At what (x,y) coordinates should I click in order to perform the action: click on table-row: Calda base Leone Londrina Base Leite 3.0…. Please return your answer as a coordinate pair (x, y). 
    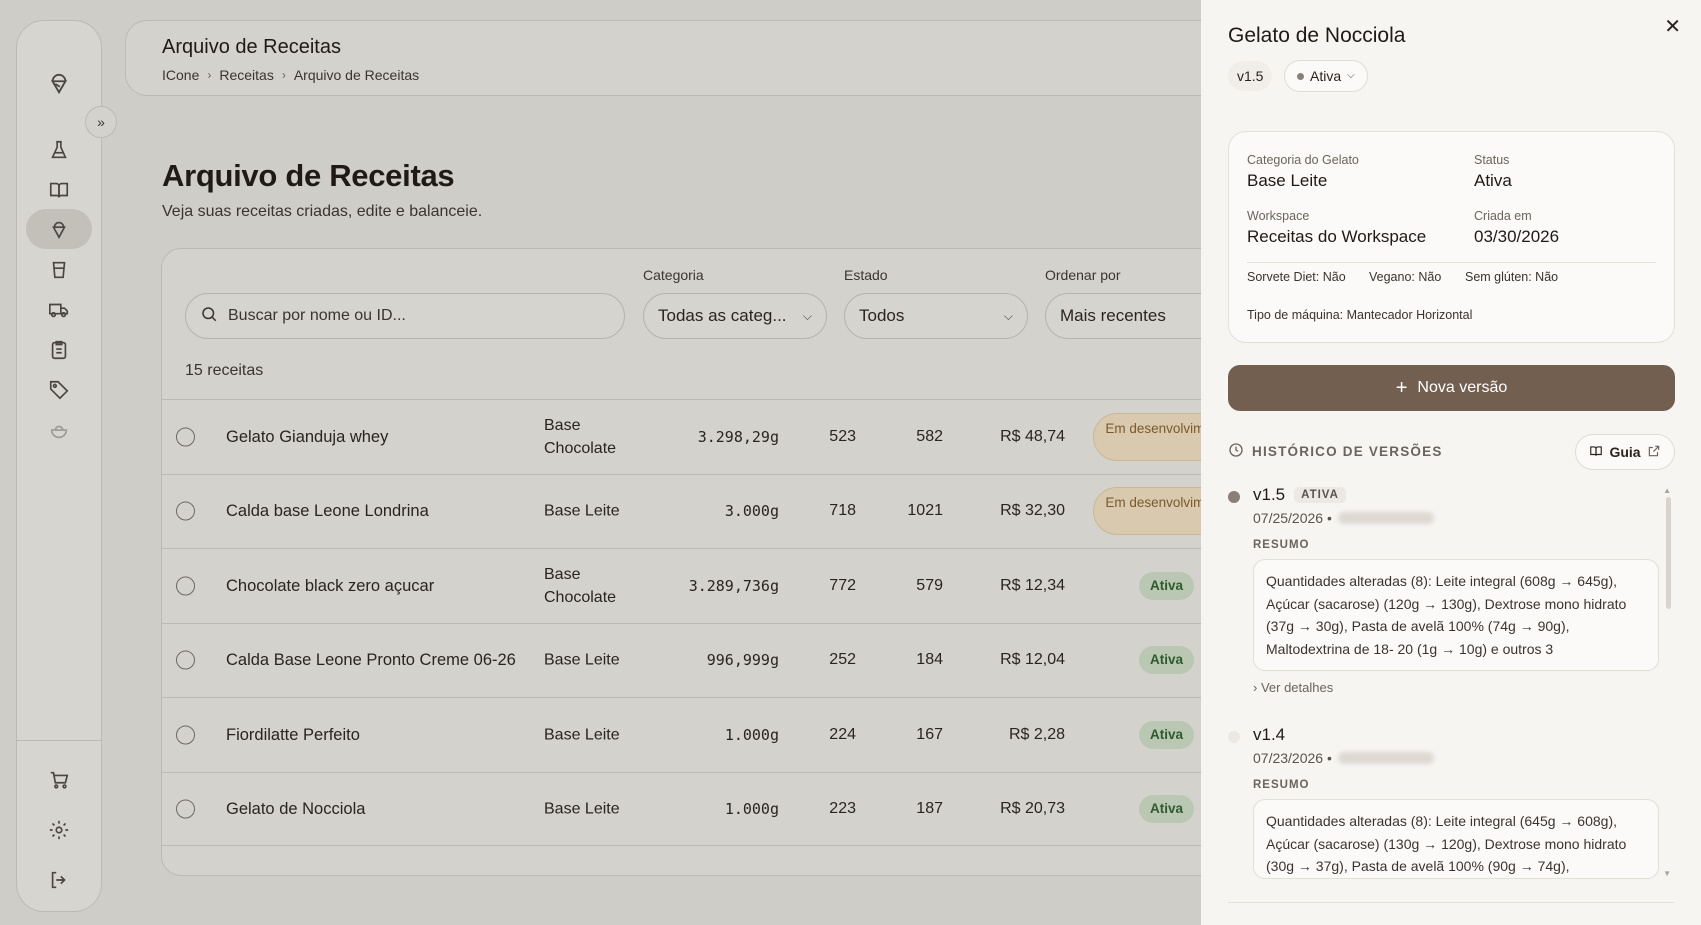
    Looking at the image, I should click on (711, 511).